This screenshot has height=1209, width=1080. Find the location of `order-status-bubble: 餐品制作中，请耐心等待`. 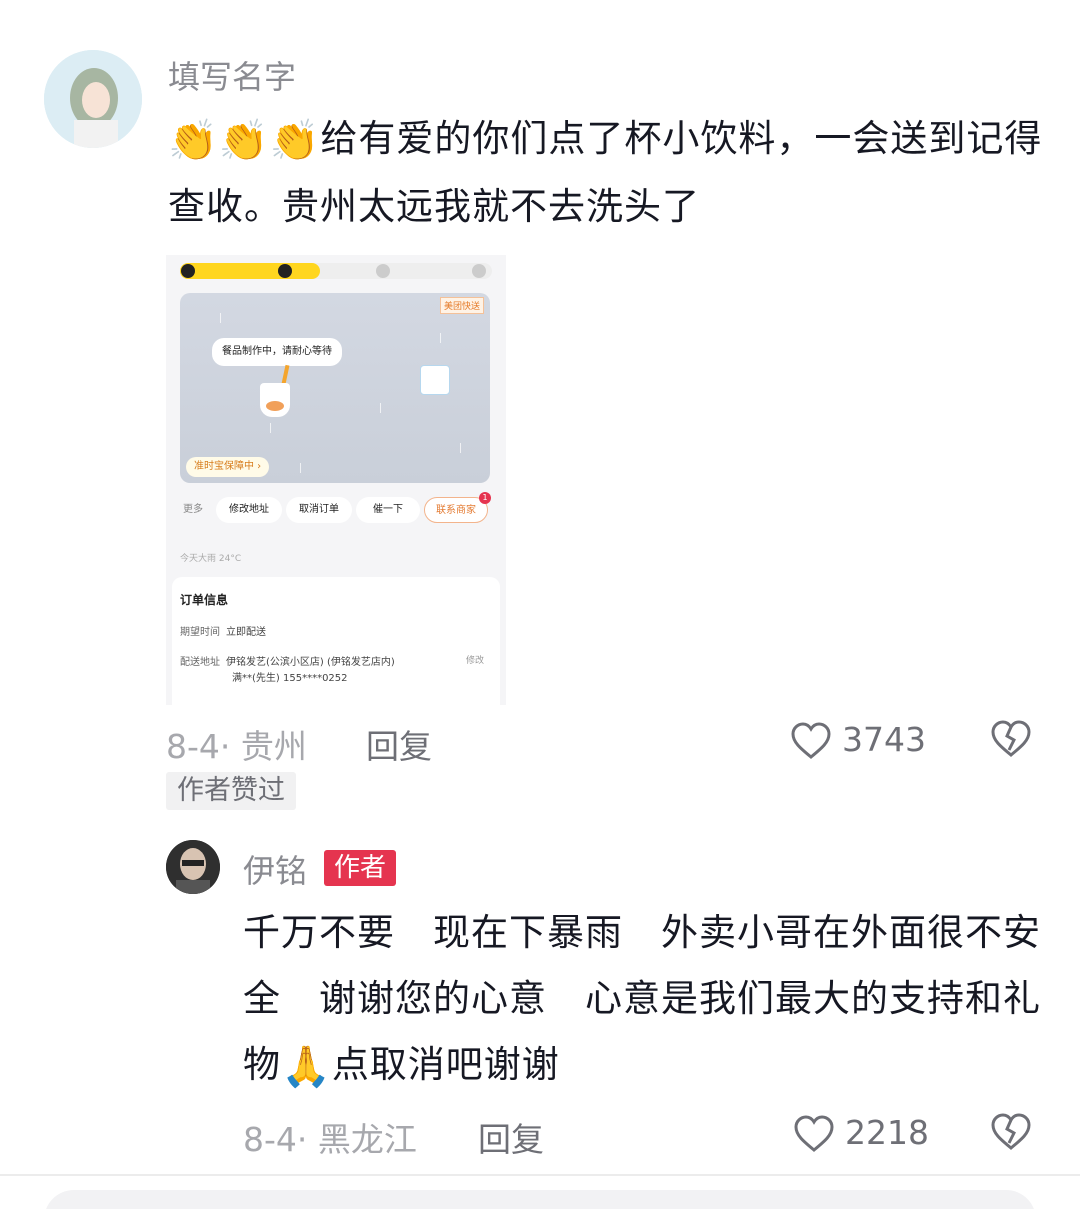

order-status-bubble: 餐品制作中，请耐心等待 is located at coordinates (277, 352).